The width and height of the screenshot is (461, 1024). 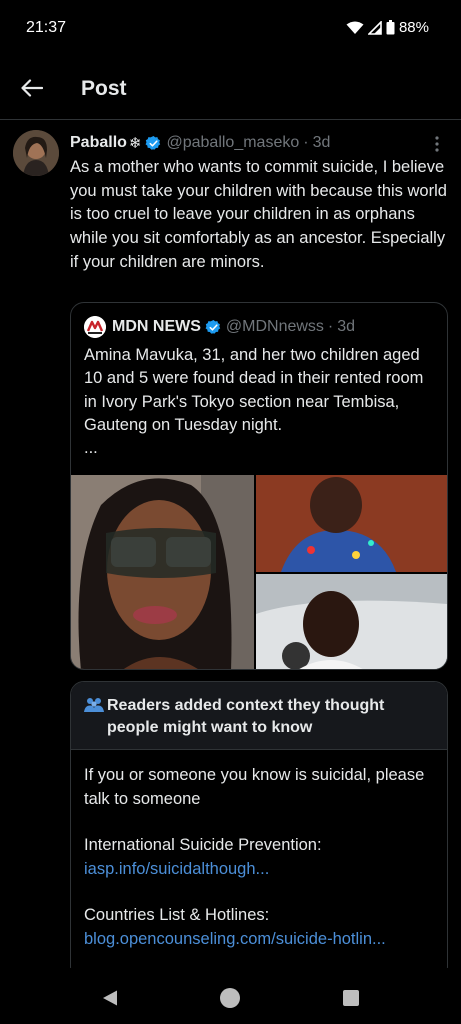 I want to click on nav-back-triangle-icon, so click(x=110, y=998).